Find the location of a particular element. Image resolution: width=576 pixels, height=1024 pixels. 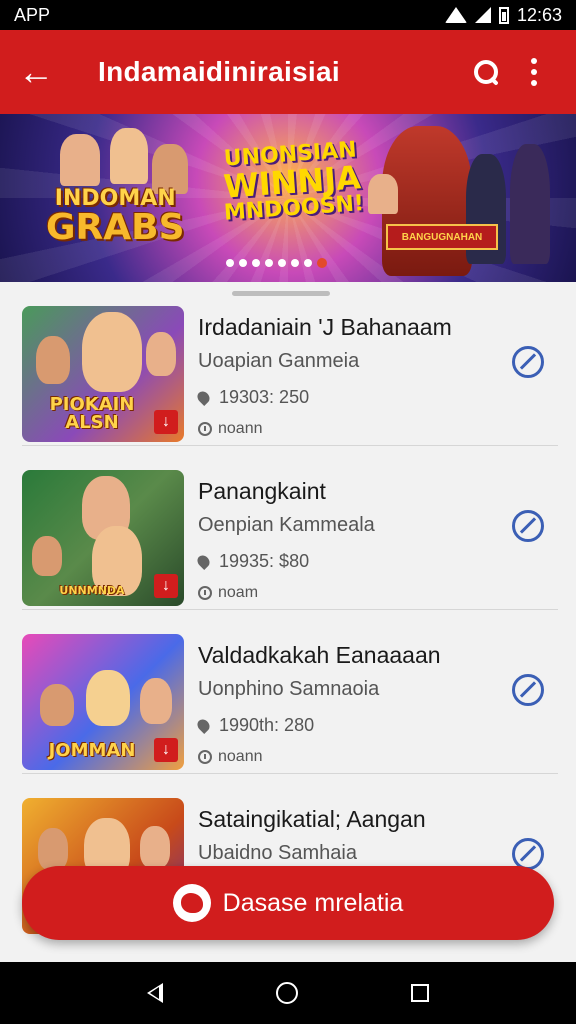

banner-logo-left: INDOMAN GRABS is located at coordinates (115, 217).